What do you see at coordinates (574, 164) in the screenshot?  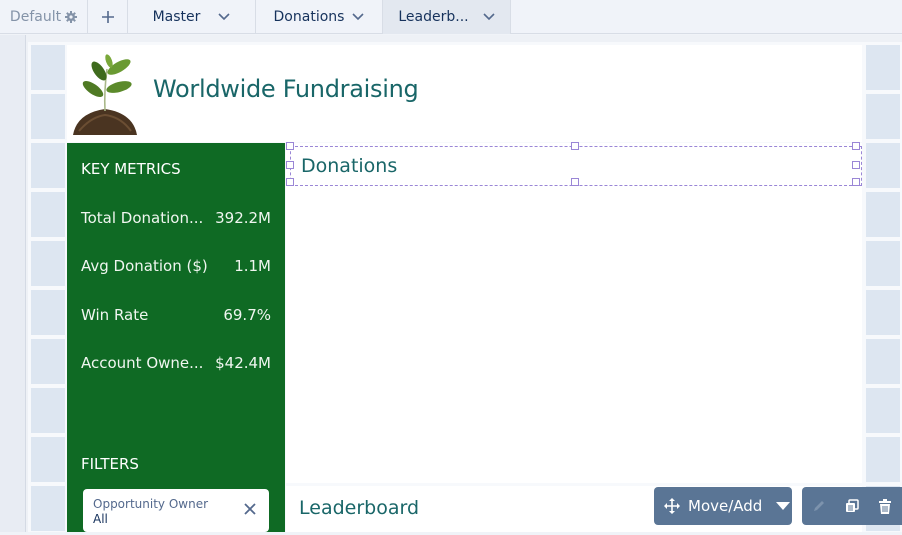 I see `donations-text-widget-selected: Donations` at bounding box center [574, 164].